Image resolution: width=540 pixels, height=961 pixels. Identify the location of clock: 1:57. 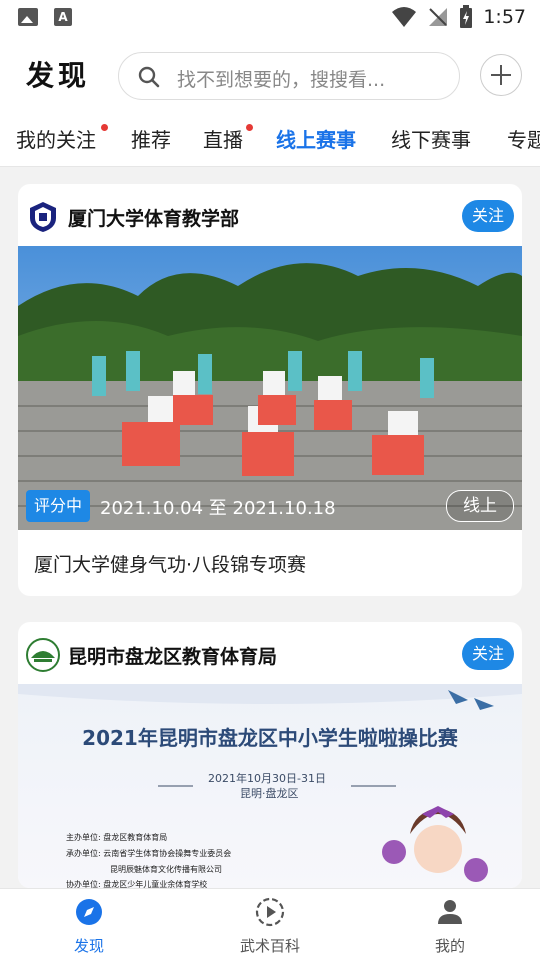
(504, 17).